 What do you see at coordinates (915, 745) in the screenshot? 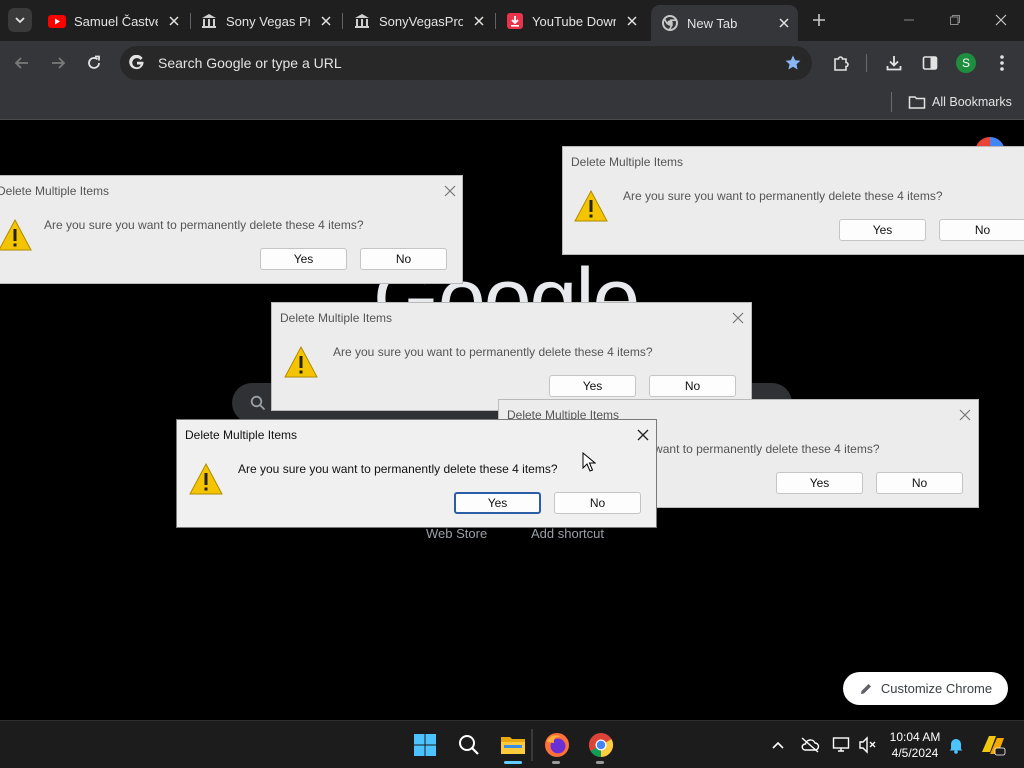
I see `clock: 10:04 AM 4/5/2024` at bounding box center [915, 745].